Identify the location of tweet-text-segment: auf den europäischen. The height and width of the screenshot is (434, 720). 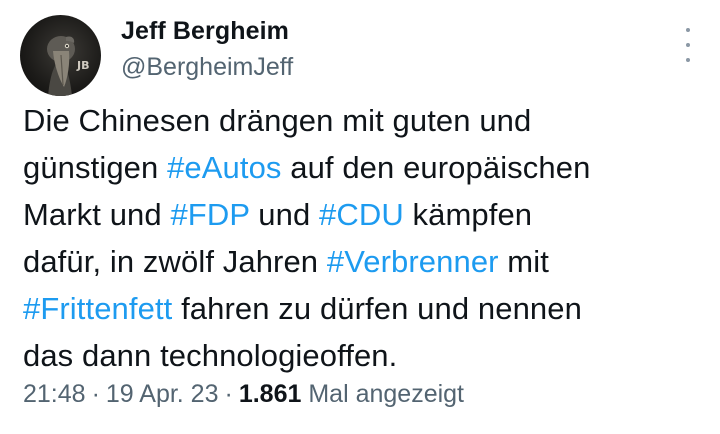
(436, 167).